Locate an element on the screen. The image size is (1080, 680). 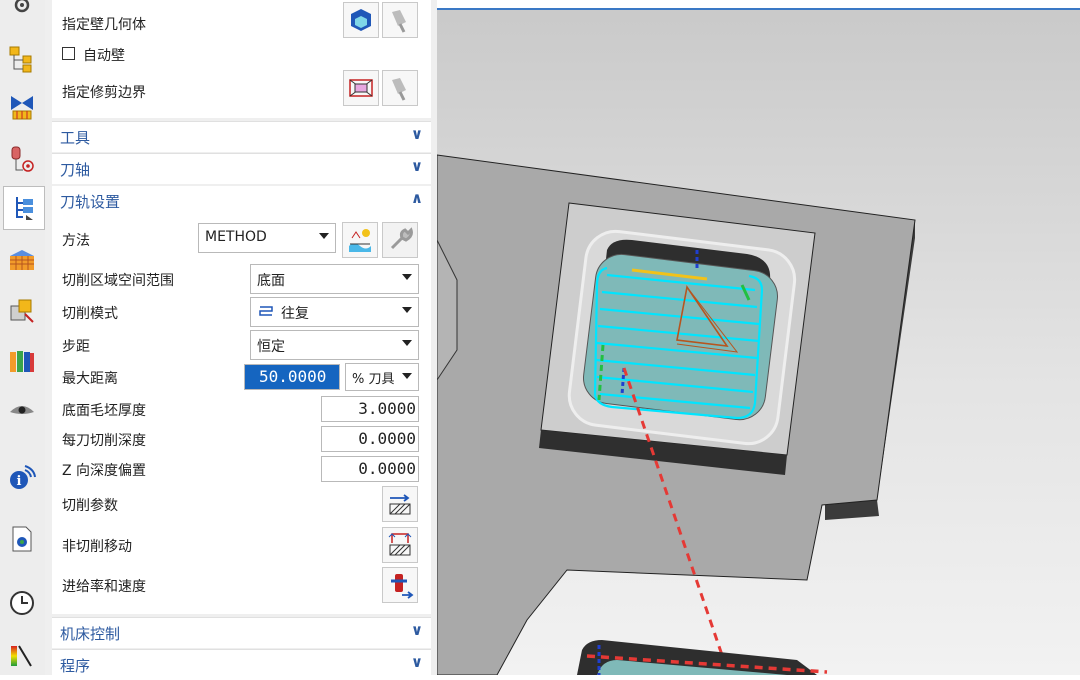
wall-geometry-icon is located at coordinates (361, 20).